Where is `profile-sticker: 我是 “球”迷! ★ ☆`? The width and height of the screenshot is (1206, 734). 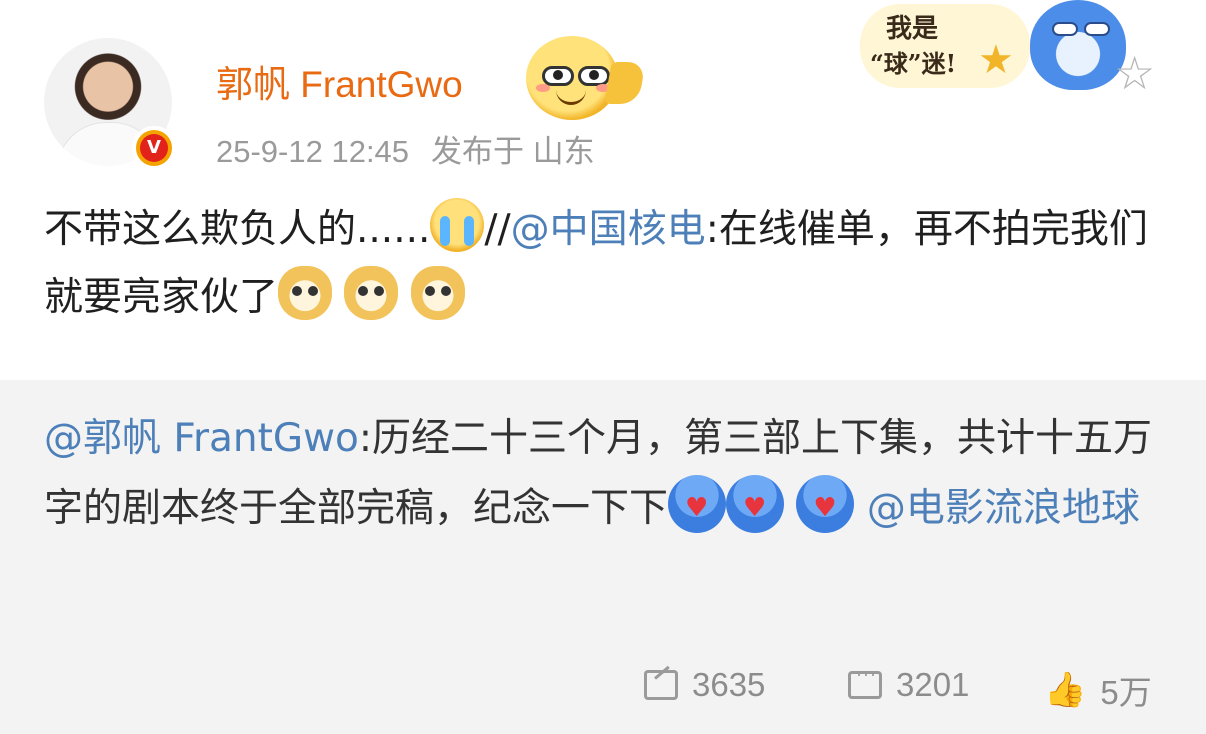
profile-sticker: 我是 “球”迷! ★ ☆ is located at coordinates (1010, 55).